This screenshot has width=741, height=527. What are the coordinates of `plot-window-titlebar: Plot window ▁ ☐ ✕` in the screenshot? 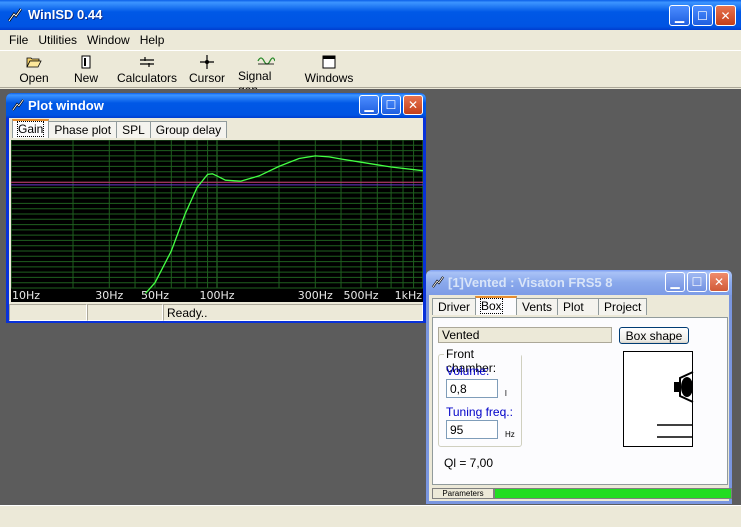 It's located at (216, 105).